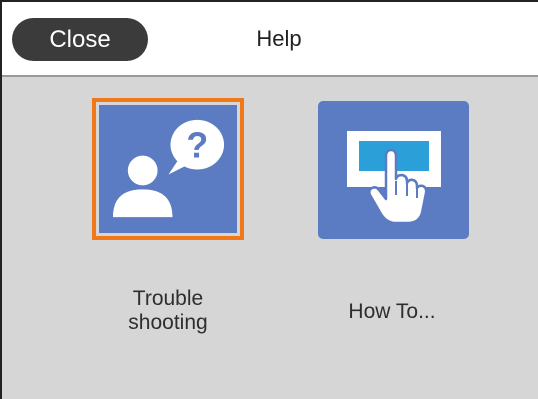 The height and width of the screenshot is (399, 538). I want to click on troubleshooting-label-line2: shooting, so click(168, 322).